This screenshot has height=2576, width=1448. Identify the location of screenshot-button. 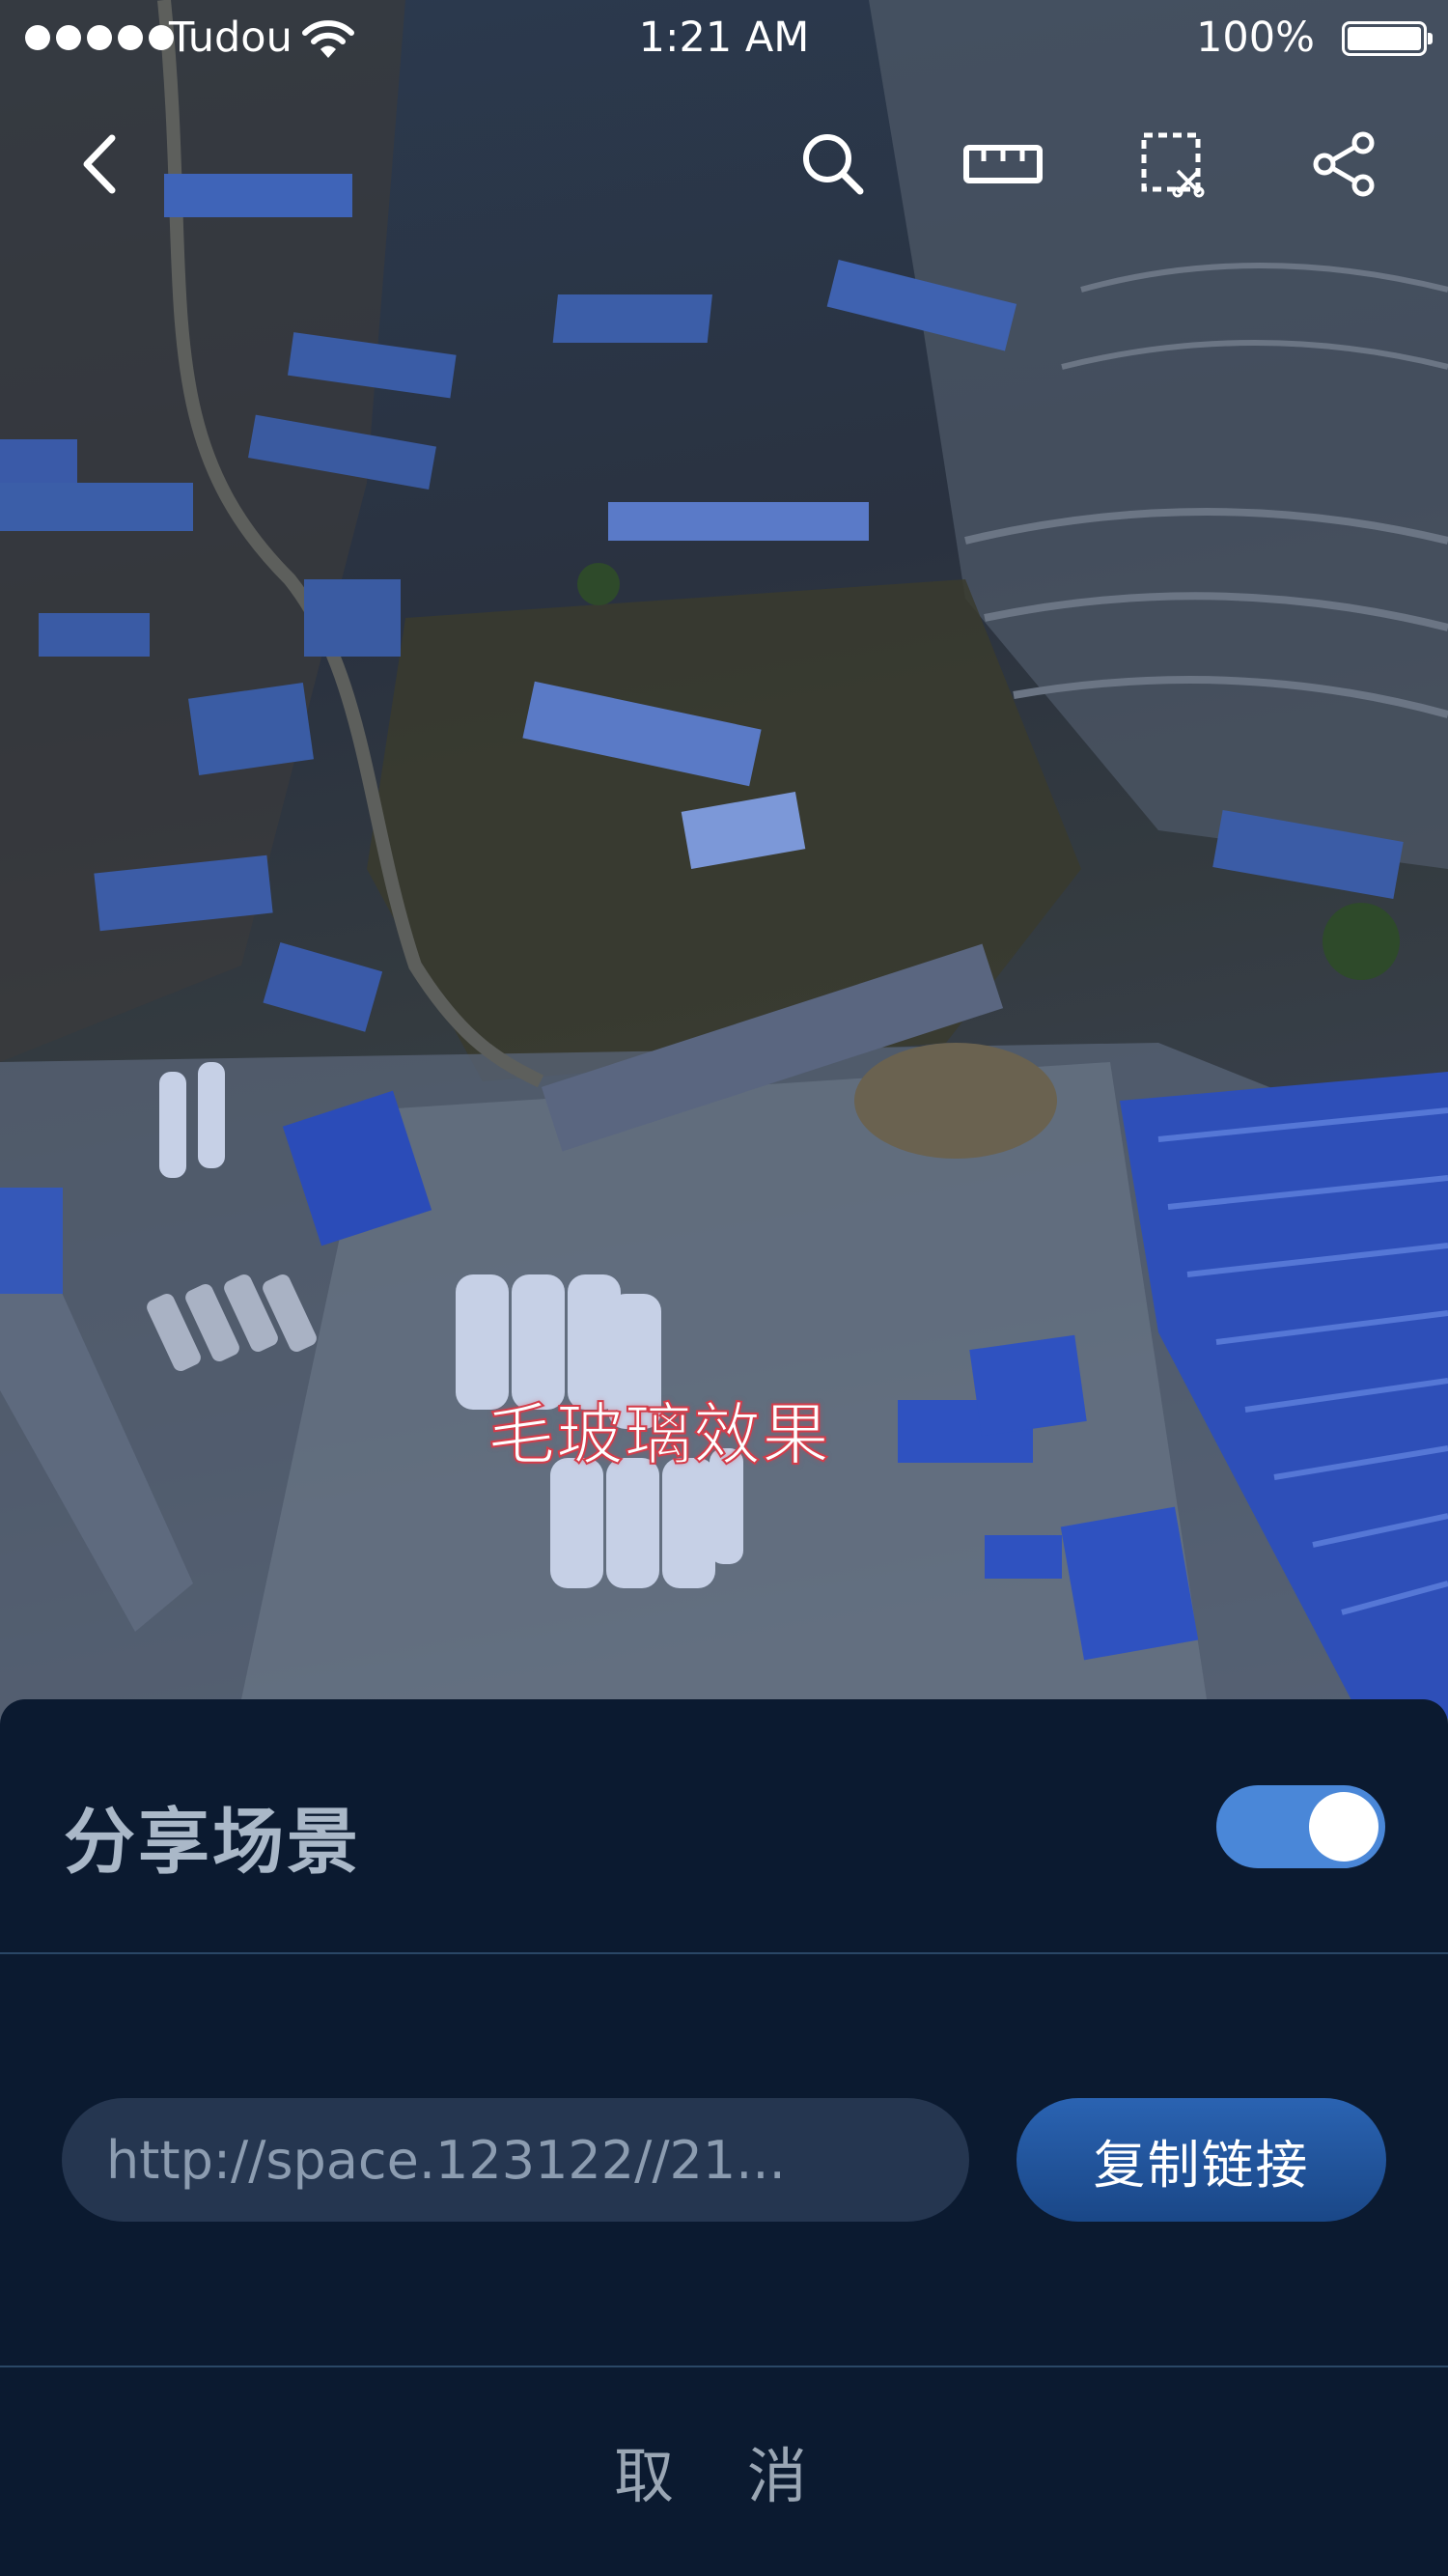
(1173, 165).